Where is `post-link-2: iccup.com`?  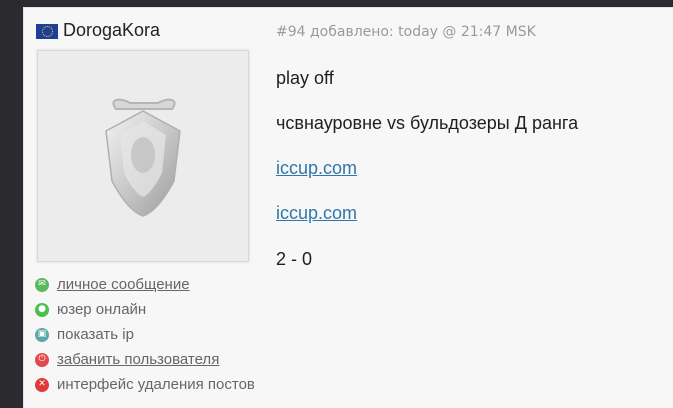 post-link-2: iccup.com is located at coordinates (316, 213).